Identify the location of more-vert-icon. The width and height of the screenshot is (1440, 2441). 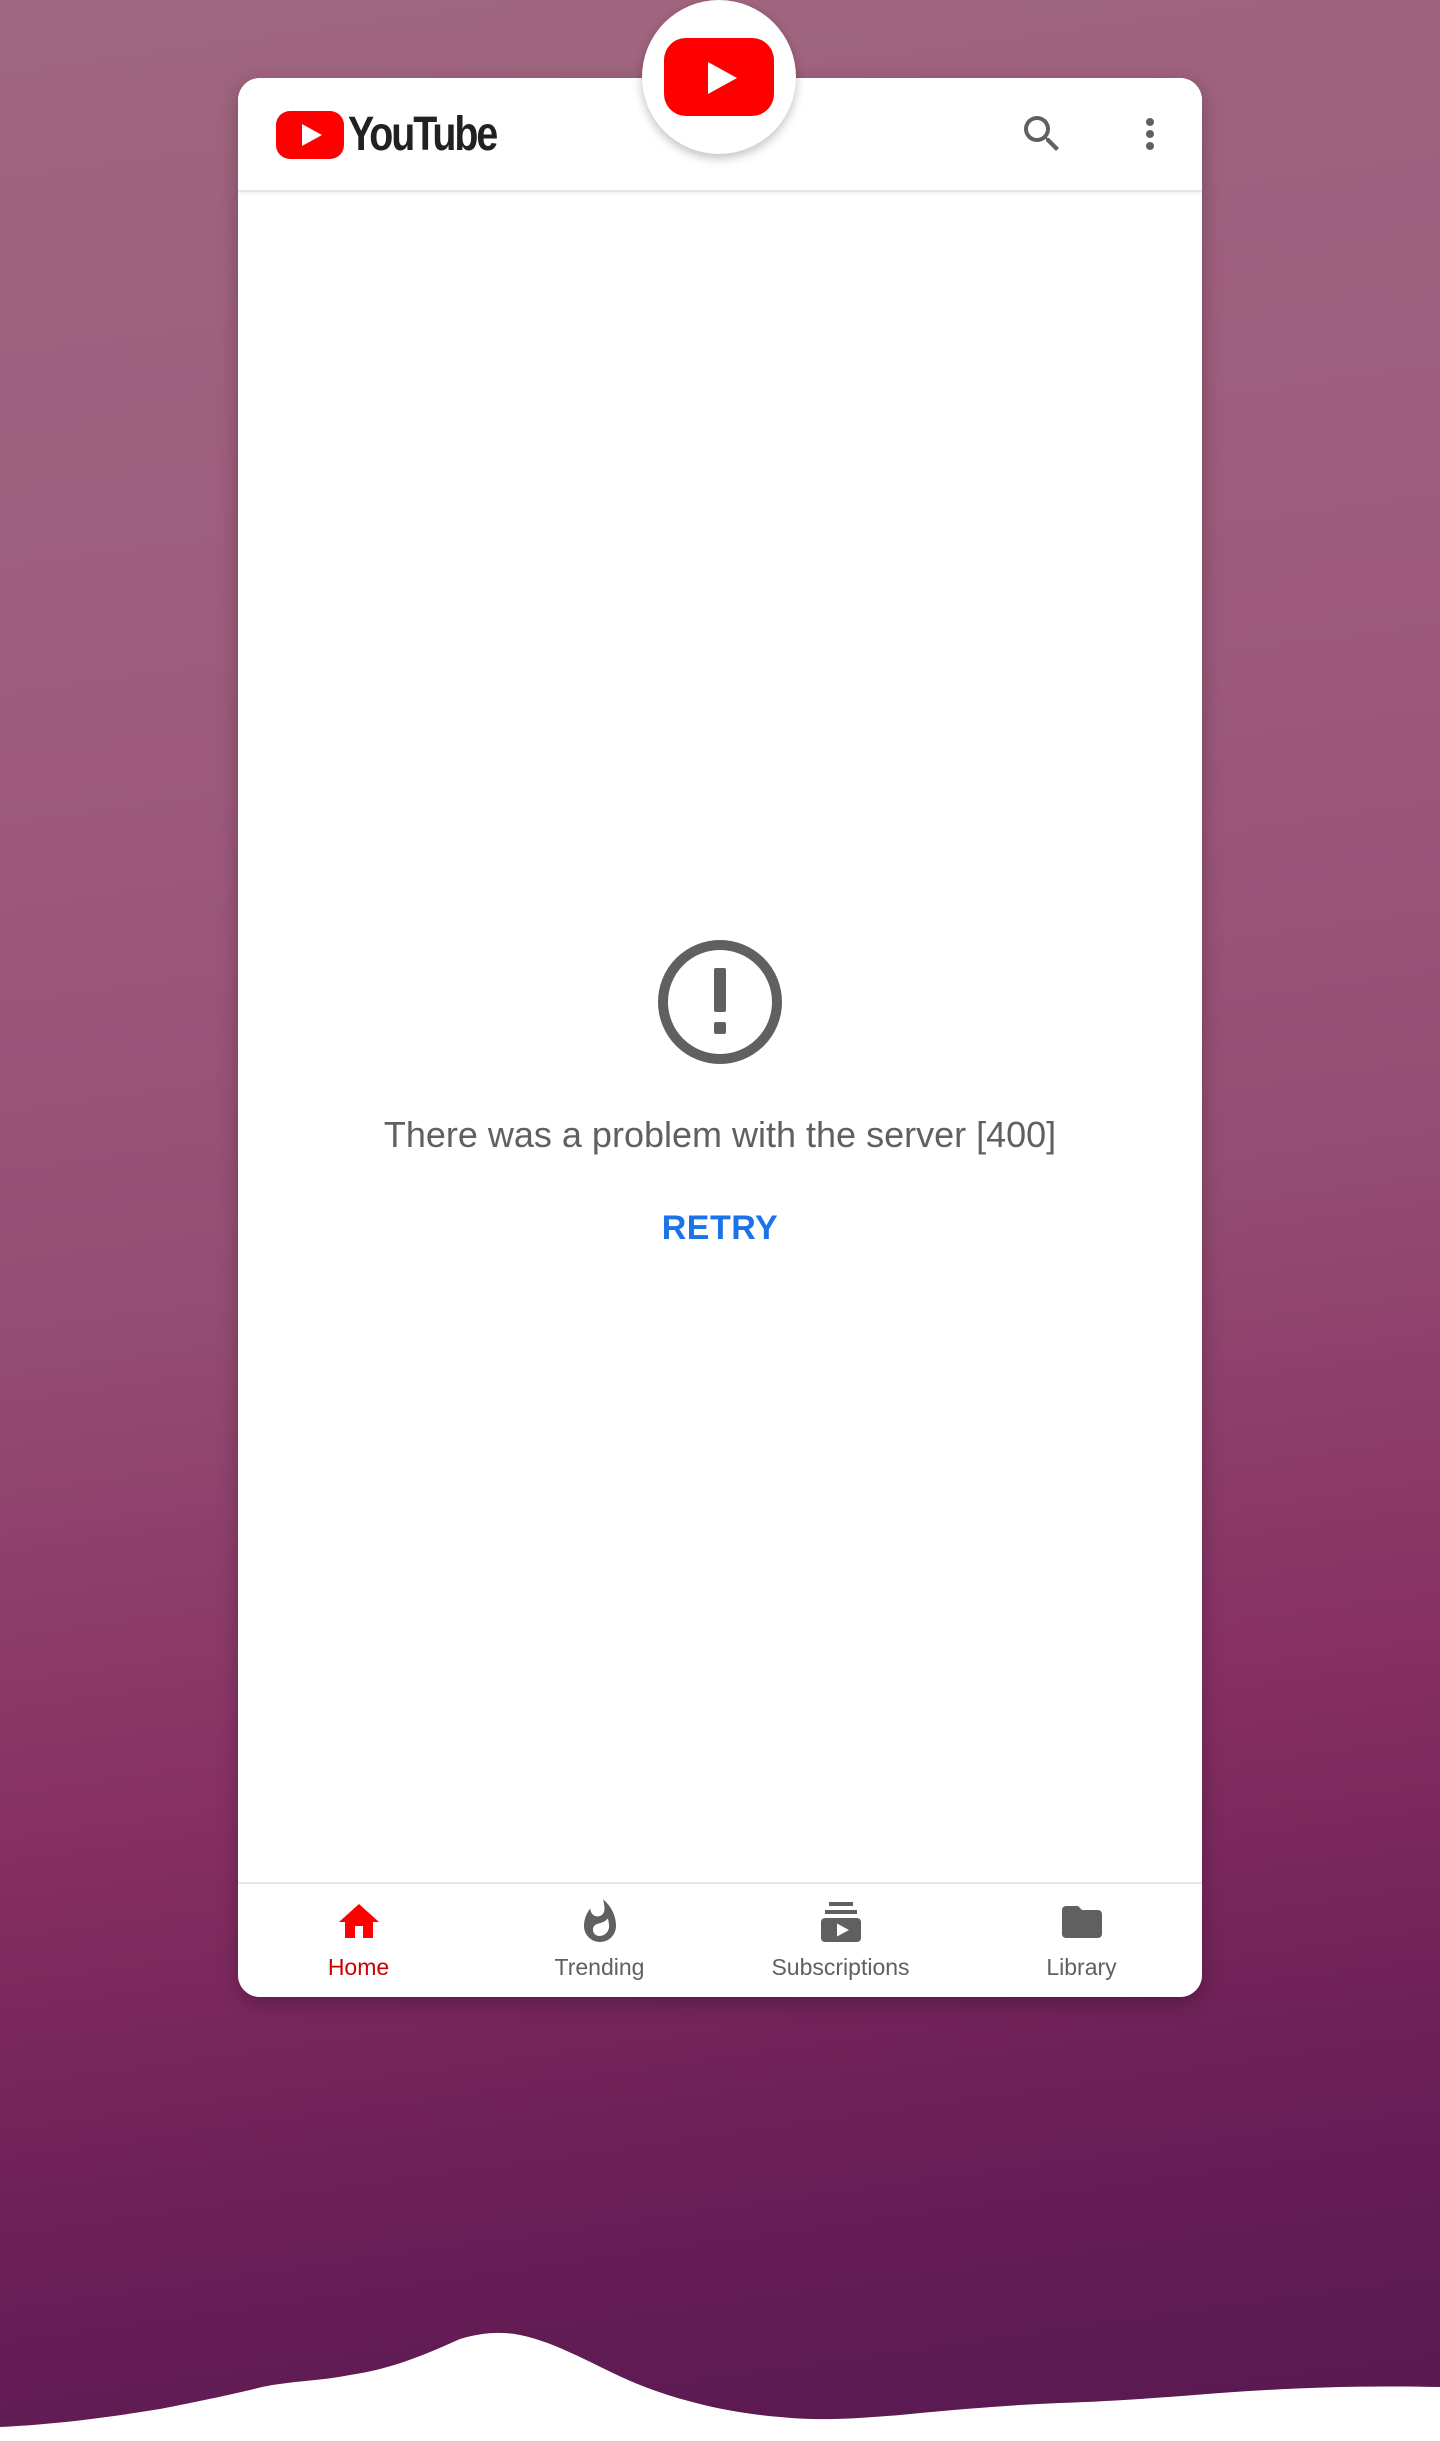
(1150, 134).